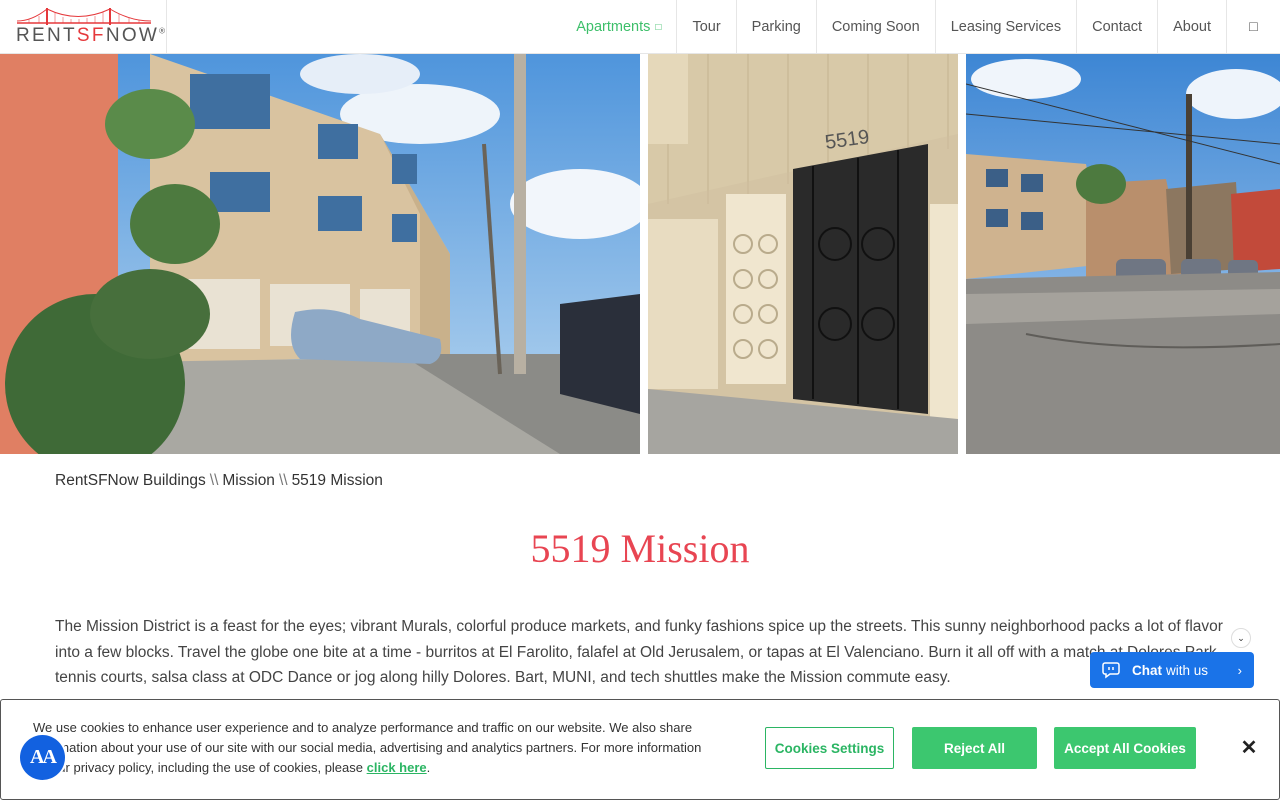 This screenshot has width=1280, height=800. What do you see at coordinates (613, 27) in the screenshot?
I see `nav-apartments-label: Apartments` at bounding box center [613, 27].